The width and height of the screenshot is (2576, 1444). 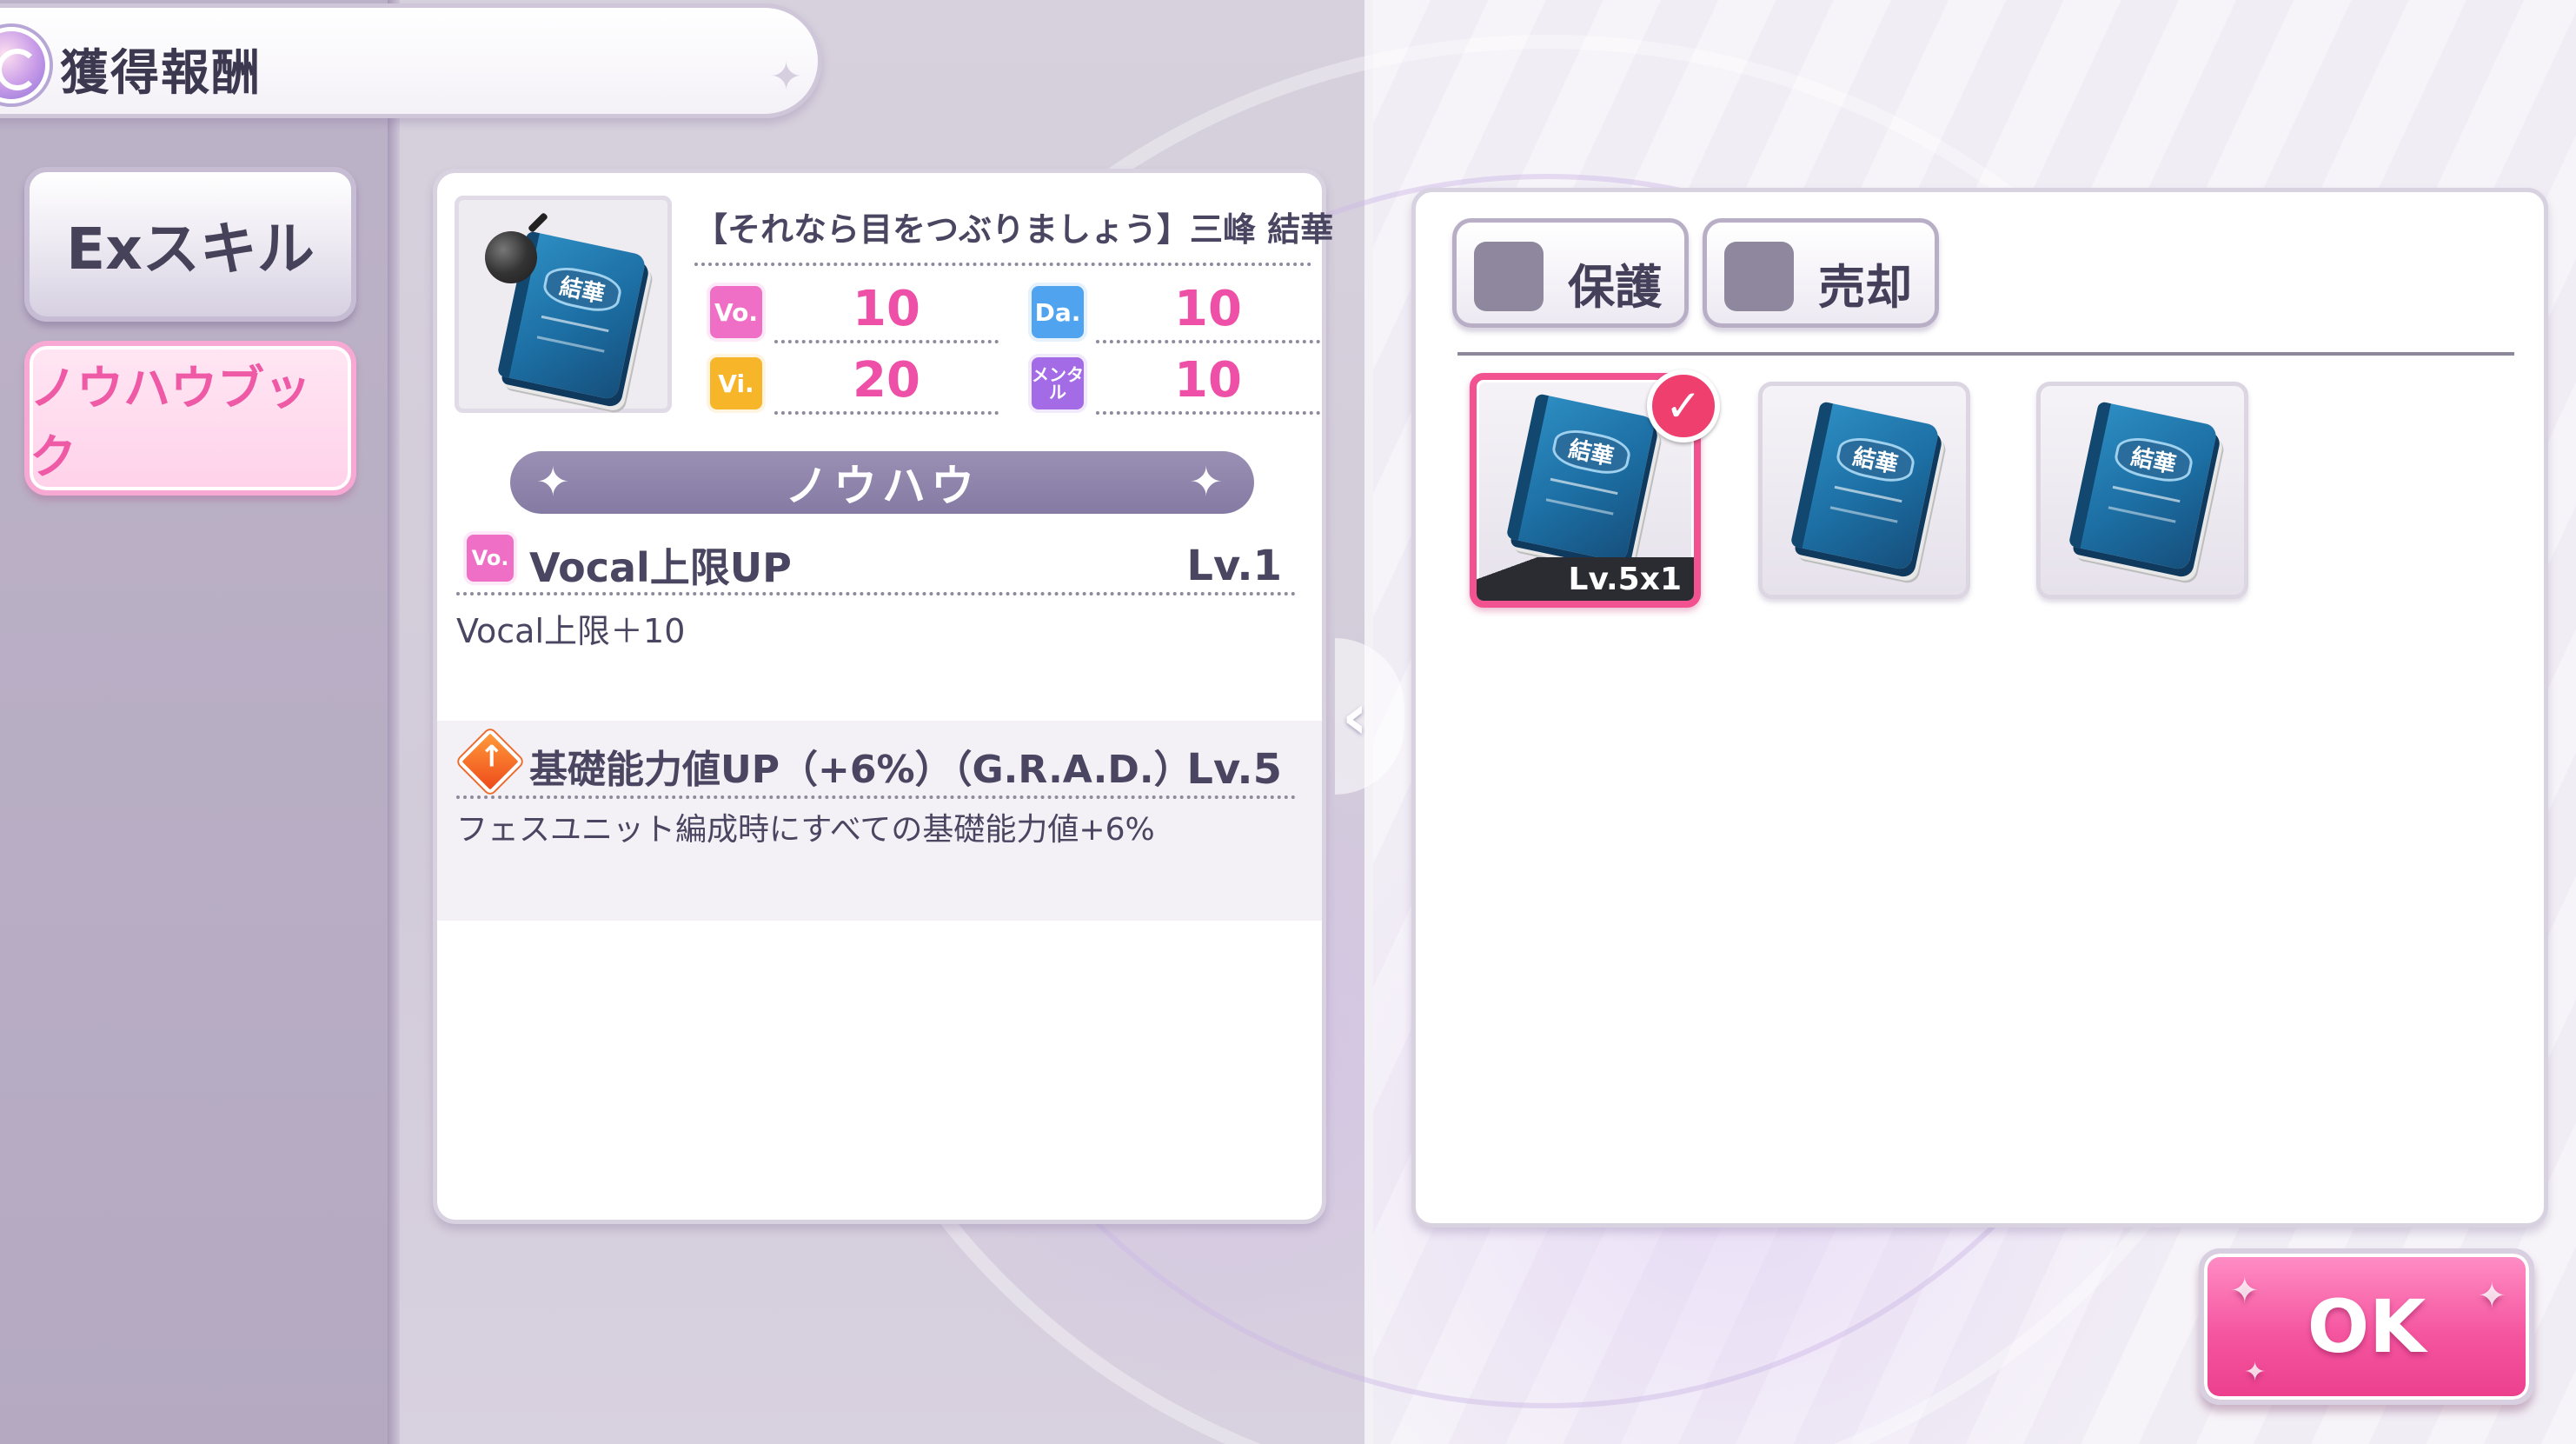 I want to click on page-title: 獲得報酬, so click(x=161, y=73).